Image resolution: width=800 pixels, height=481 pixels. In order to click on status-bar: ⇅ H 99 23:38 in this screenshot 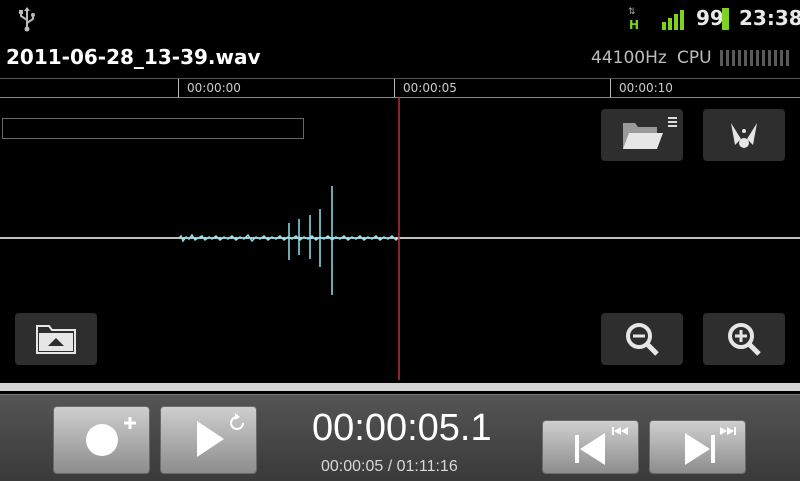, I will do `click(400, 19)`.